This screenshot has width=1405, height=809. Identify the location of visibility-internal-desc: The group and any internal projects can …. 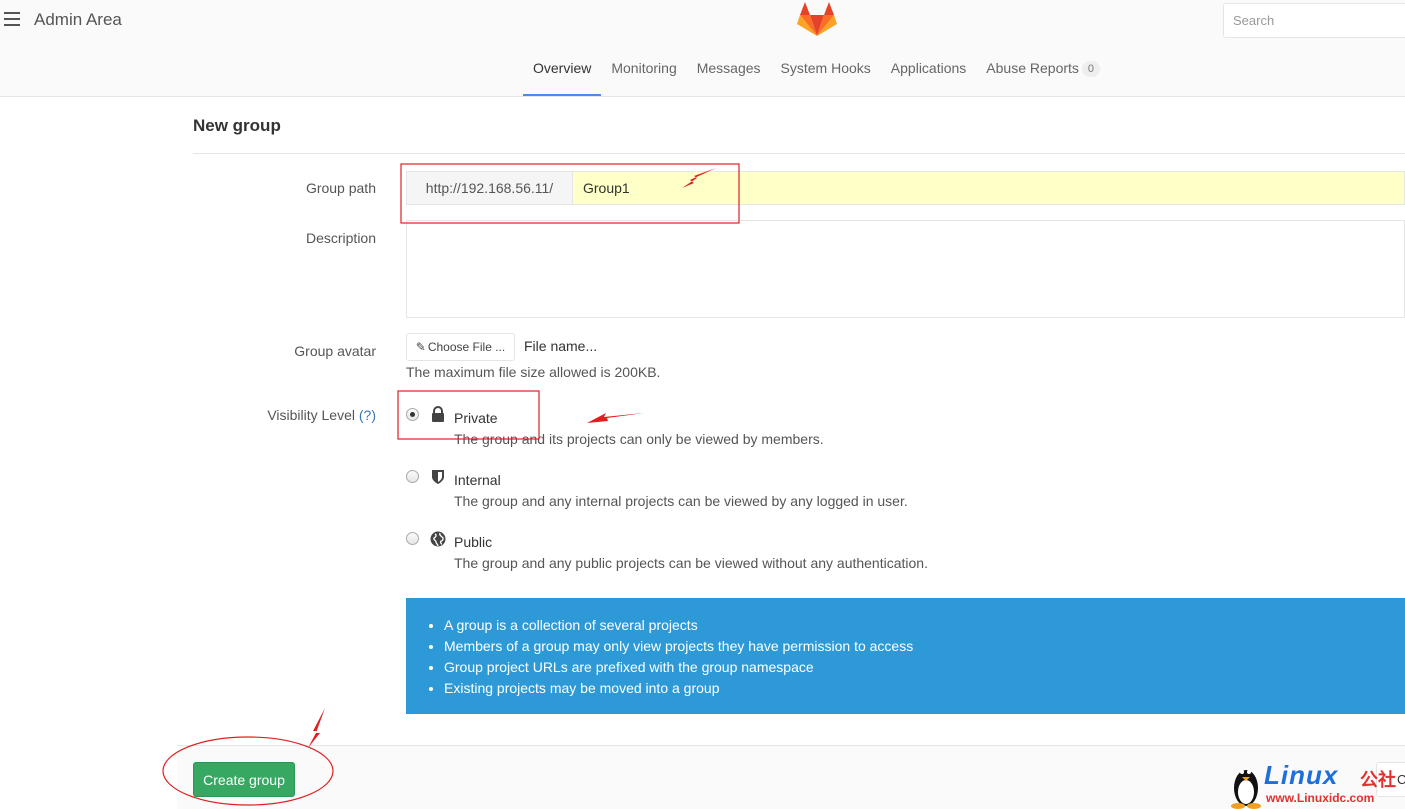
(681, 501).